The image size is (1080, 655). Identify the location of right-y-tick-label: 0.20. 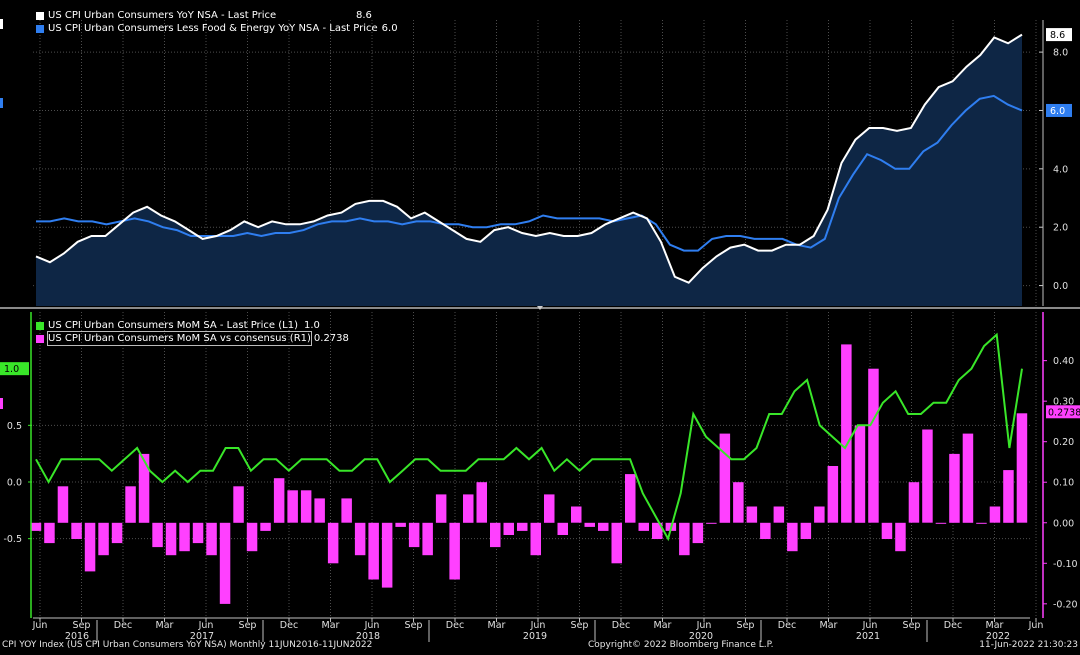
(1063, 442).